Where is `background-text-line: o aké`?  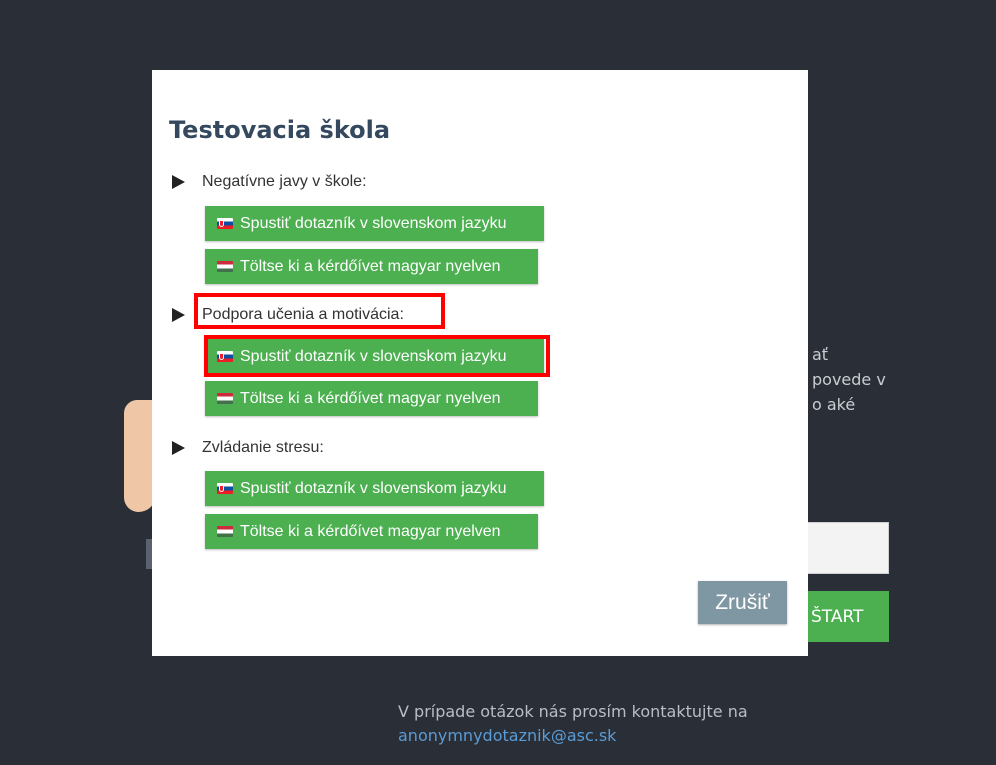
background-text-line: o aké is located at coordinates (834, 404).